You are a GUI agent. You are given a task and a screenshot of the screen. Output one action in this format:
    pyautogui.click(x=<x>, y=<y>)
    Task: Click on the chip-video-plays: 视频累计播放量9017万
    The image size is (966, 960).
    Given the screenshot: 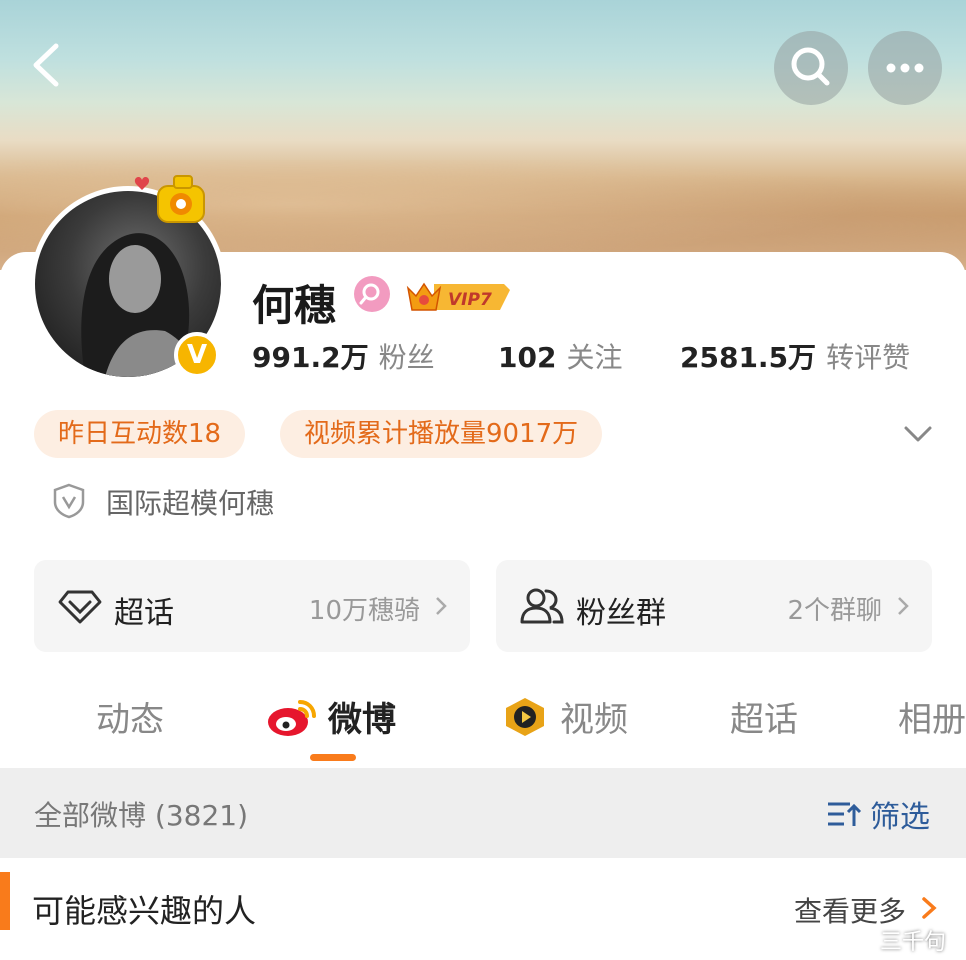 What is the action you would take?
    pyautogui.click(x=441, y=434)
    